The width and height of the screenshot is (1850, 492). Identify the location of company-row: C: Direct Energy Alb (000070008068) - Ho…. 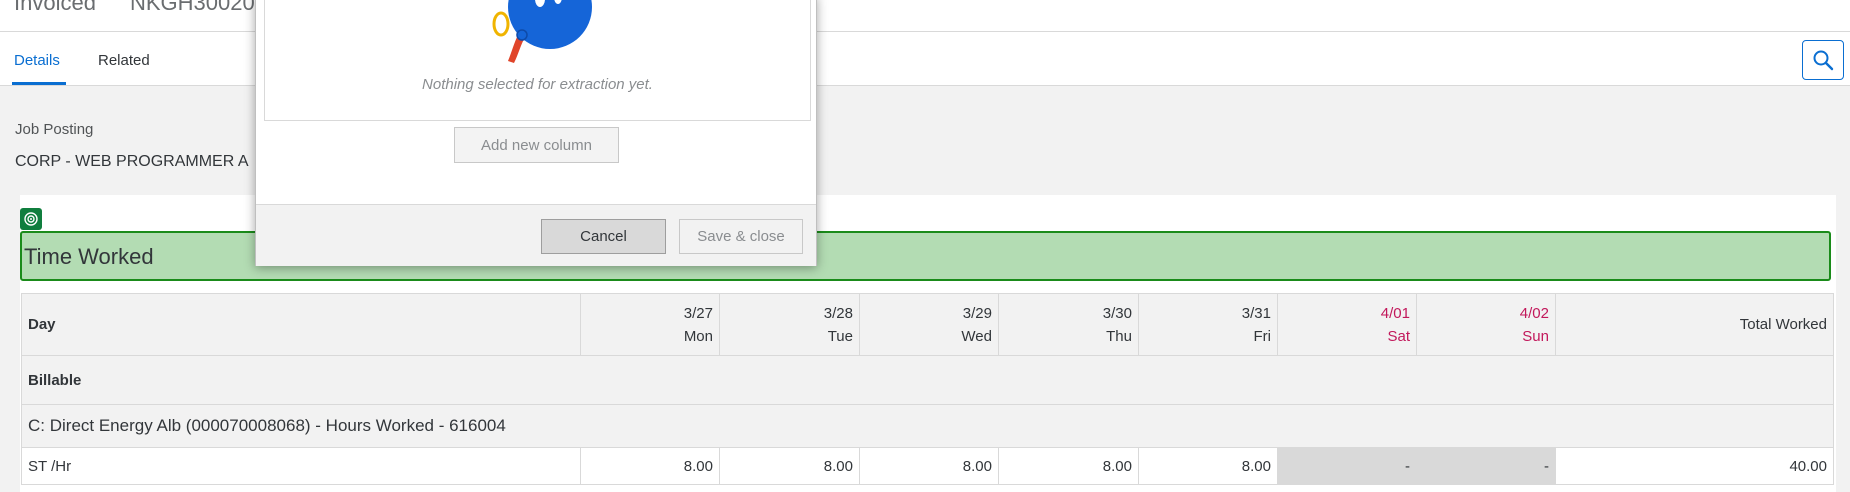
(927, 426).